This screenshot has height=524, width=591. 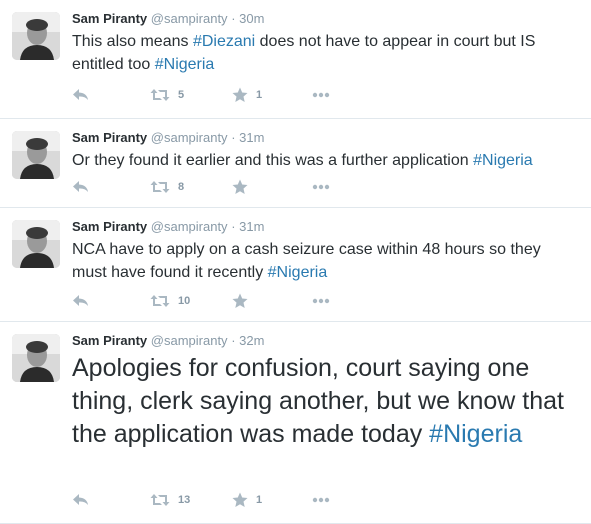 What do you see at coordinates (224, 41) in the screenshot?
I see `hashtag-link: #Diezani` at bounding box center [224, 41].